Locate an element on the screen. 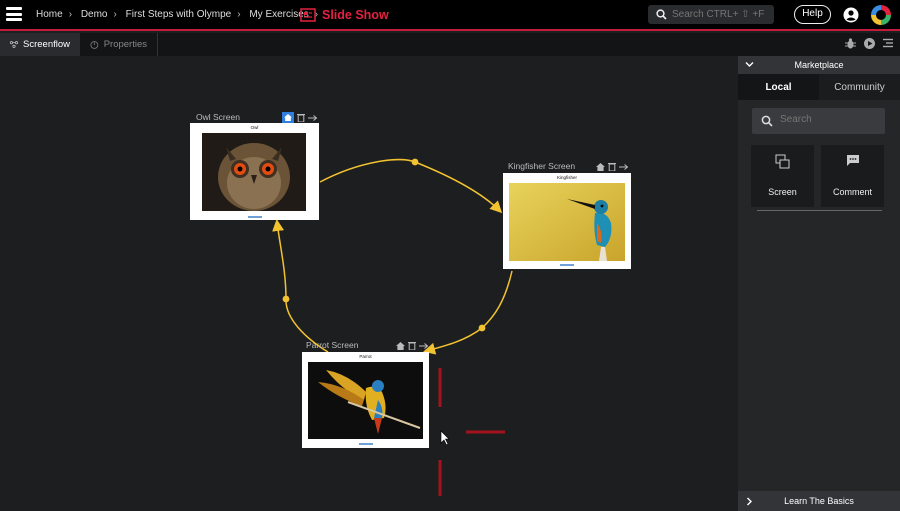 This screenshot has height=511, width=900. screen-caption-parrot: Parrot is located at coordinates (365, 356).